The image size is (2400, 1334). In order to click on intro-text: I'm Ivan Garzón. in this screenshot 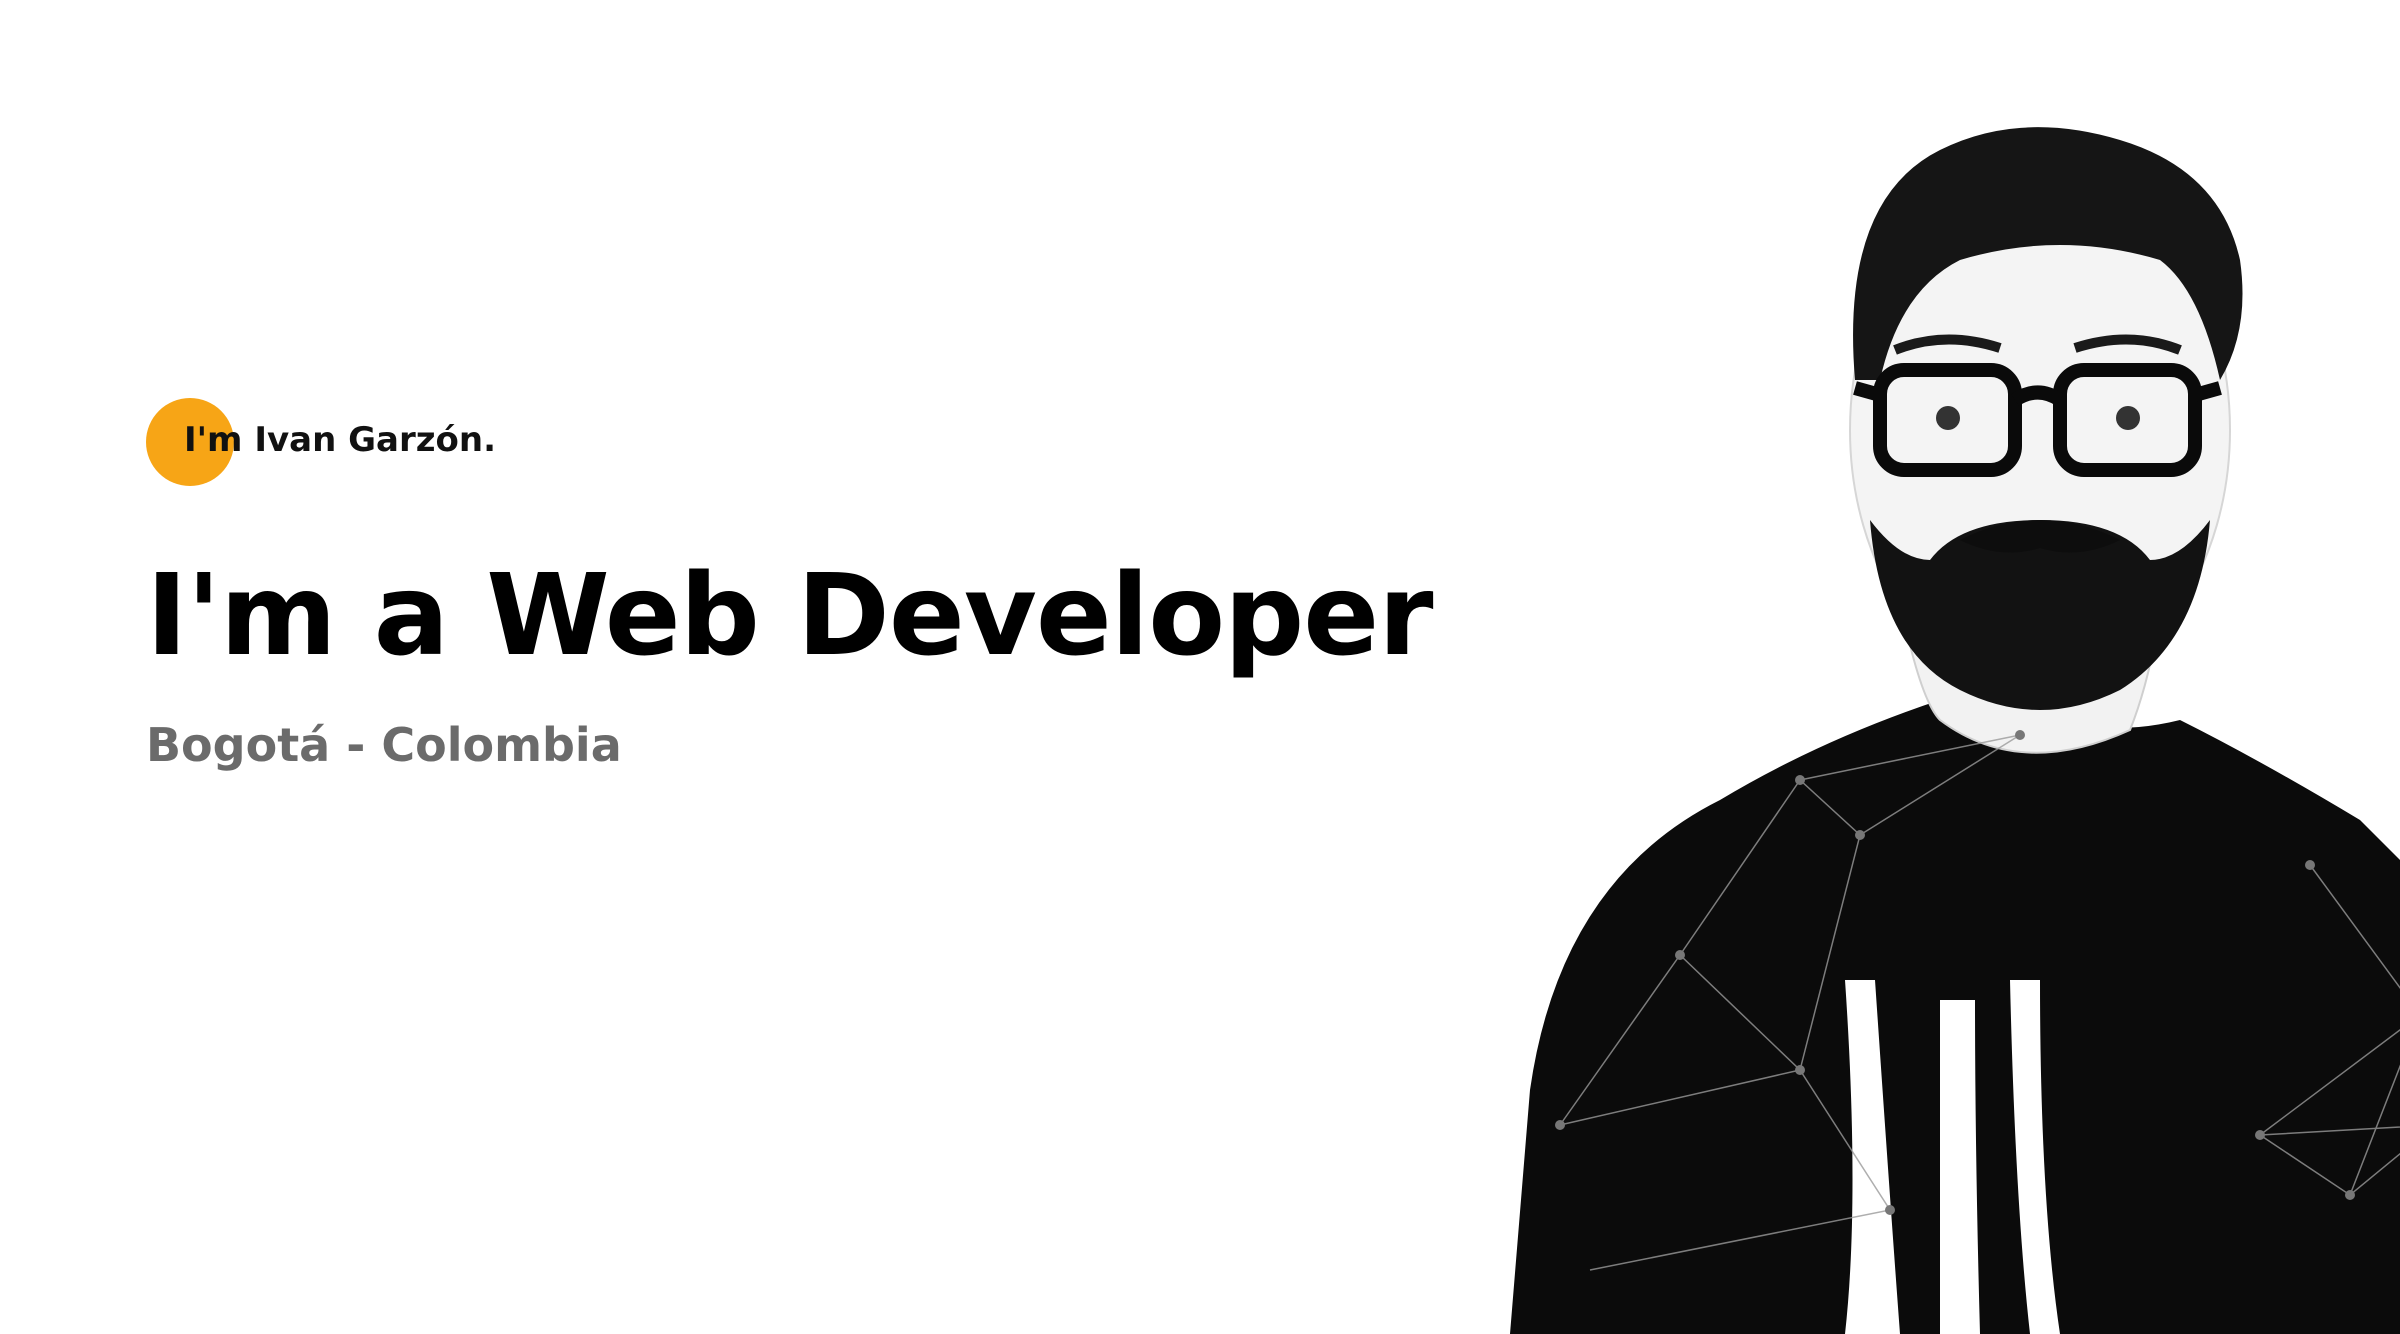, I will do `click(340, 440)`.